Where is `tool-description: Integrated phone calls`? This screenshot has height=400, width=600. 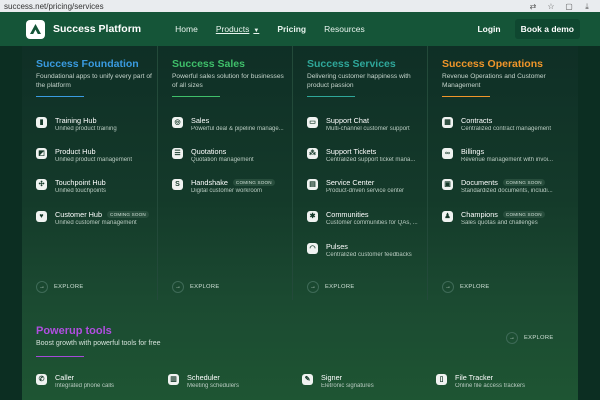
tool-description: Integrated phone calls is located at coordinates (85, 386).